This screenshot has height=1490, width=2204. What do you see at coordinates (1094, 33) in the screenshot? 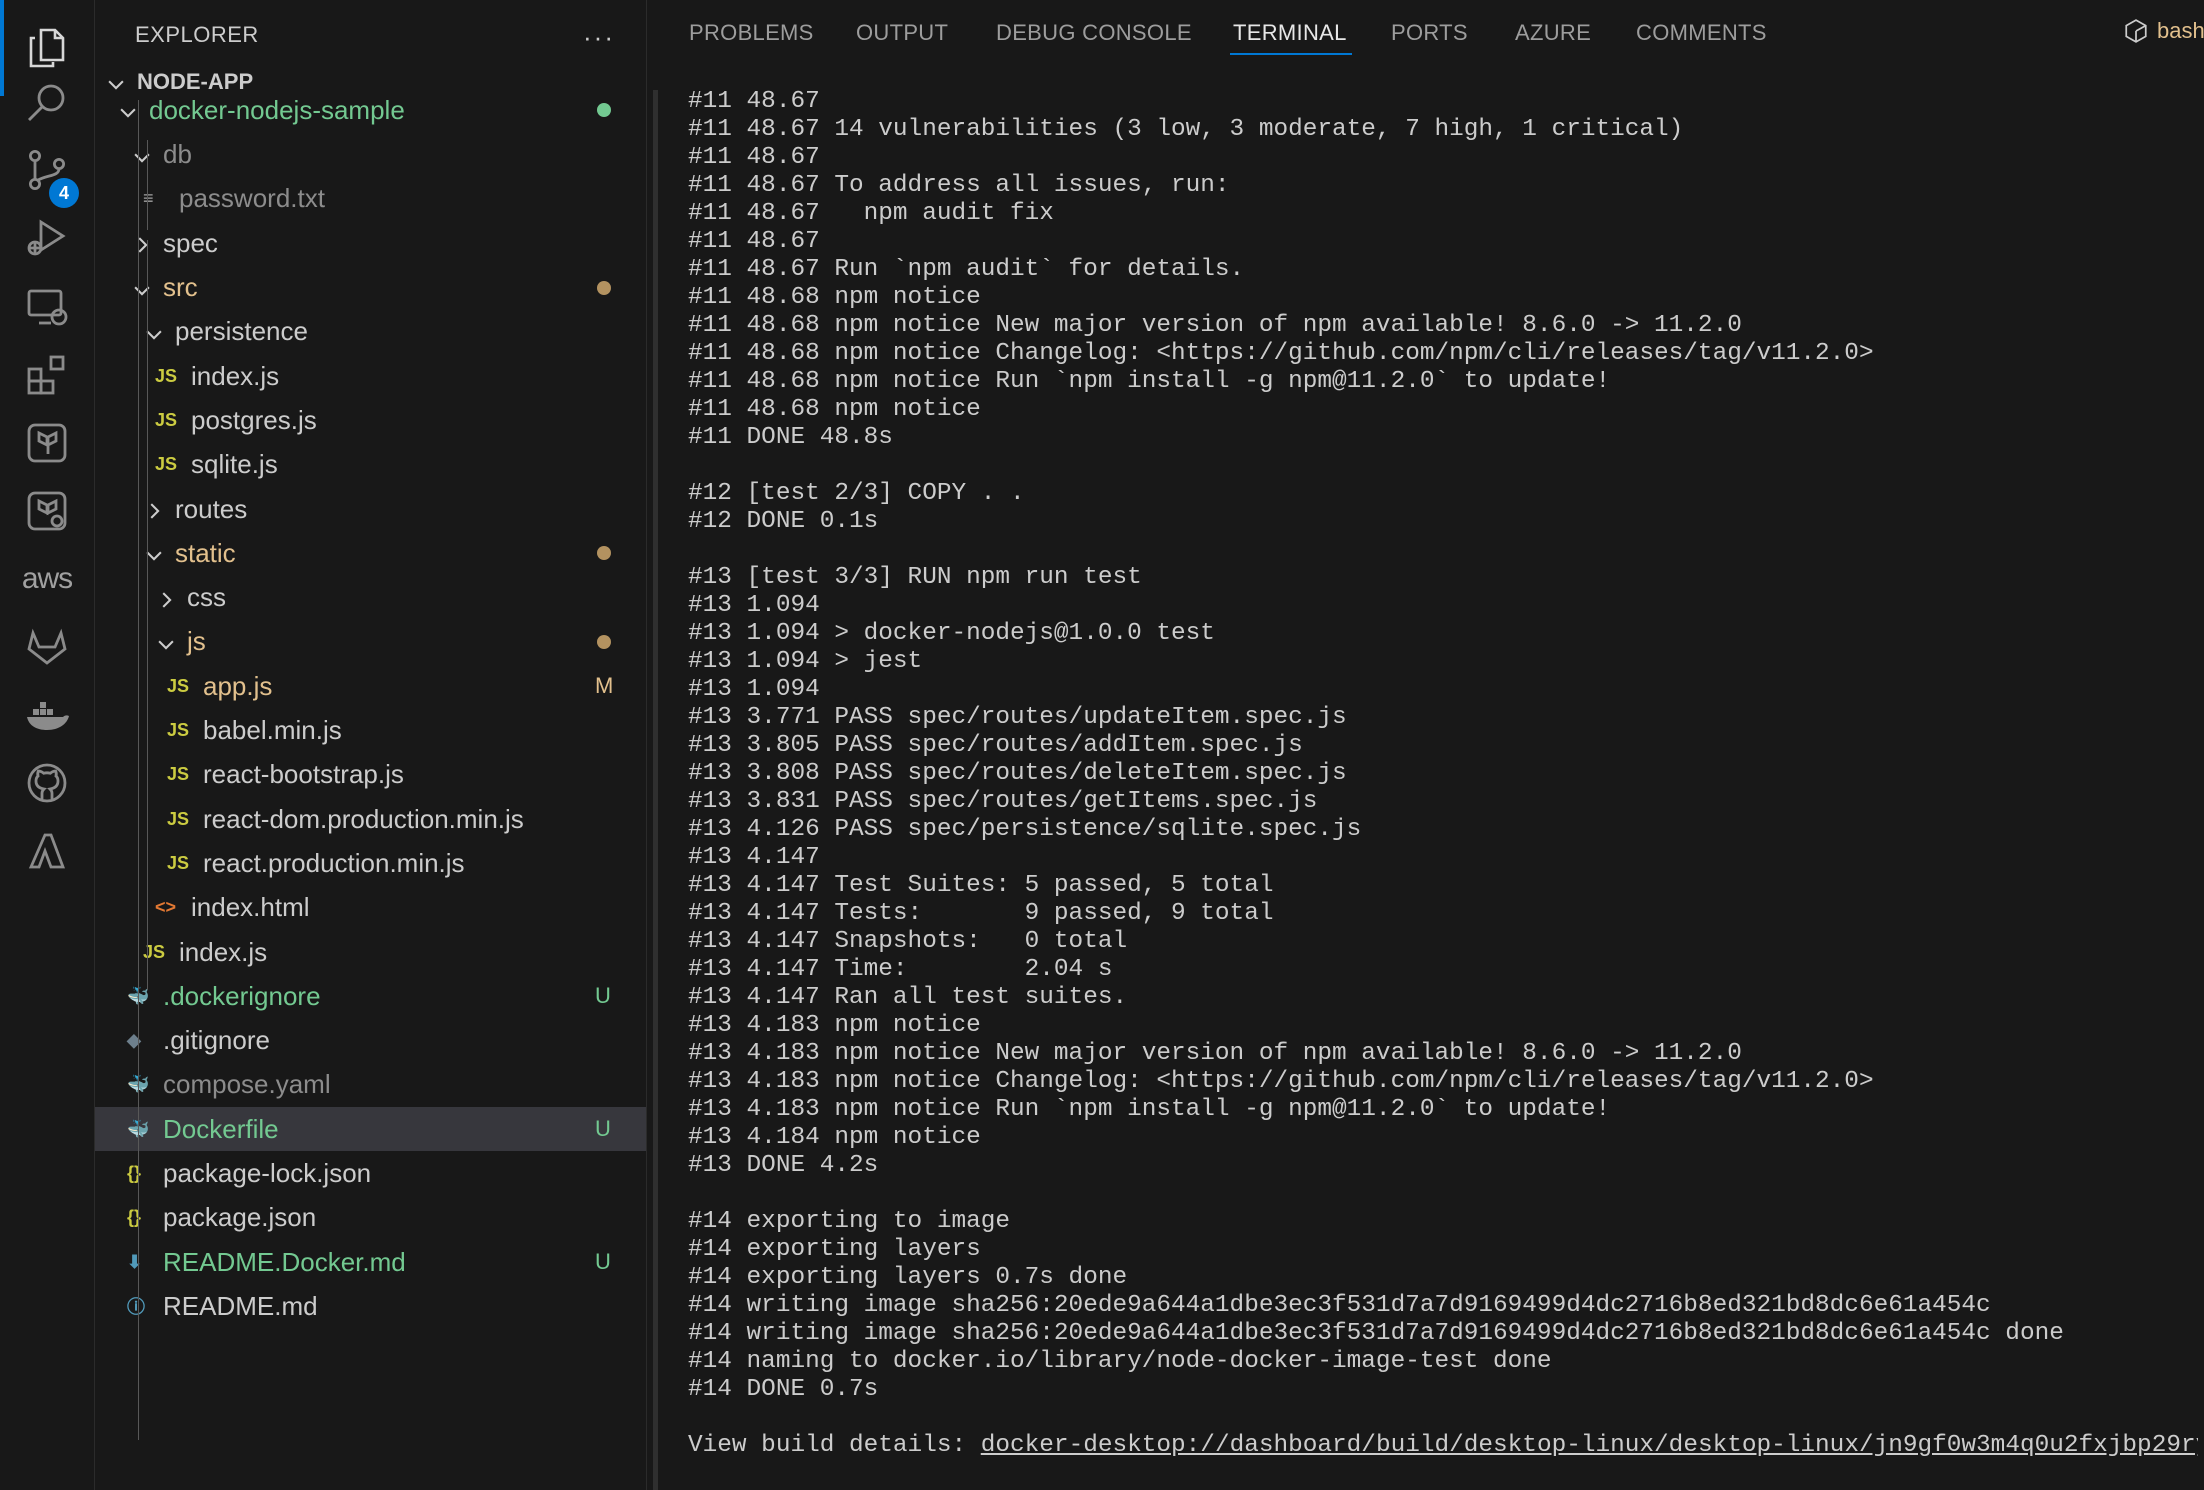
I see `tab-debug-console: DEBUG CONSOLE` at bounding box center [1094, 33].